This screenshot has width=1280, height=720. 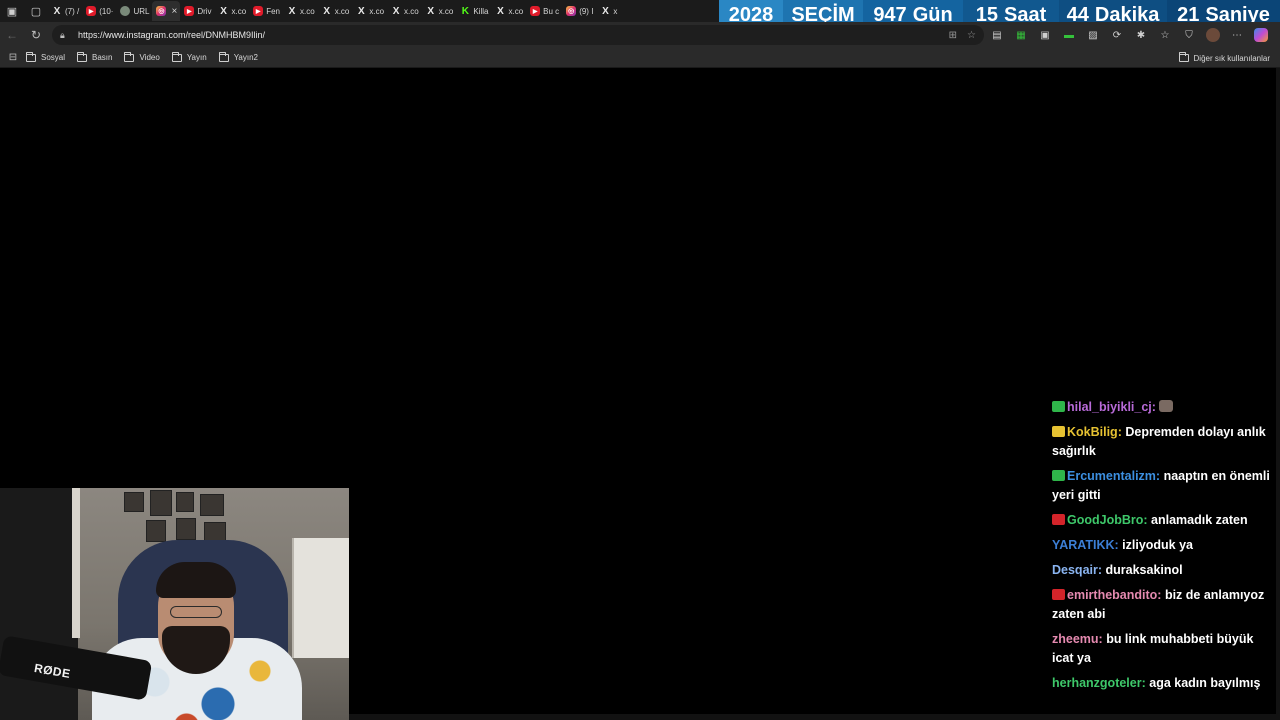 I want to click on extension-refresh-icon: ⟳, so click(x=1117, y=35).